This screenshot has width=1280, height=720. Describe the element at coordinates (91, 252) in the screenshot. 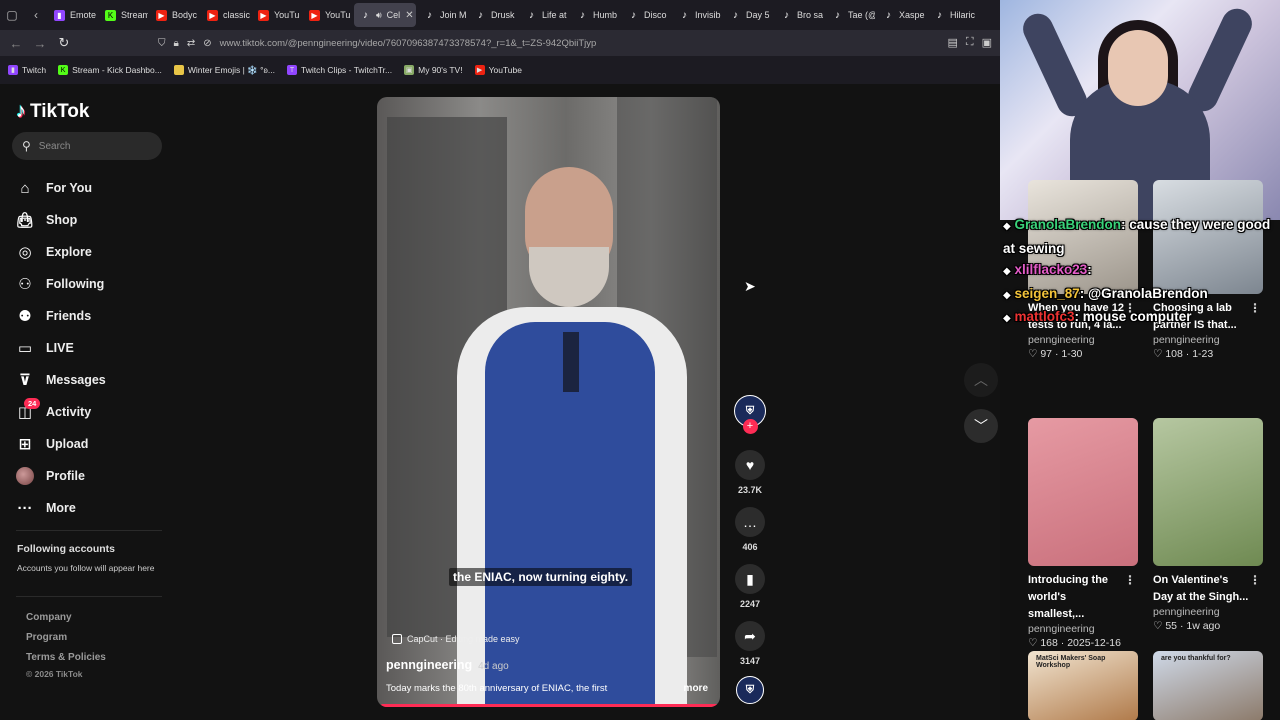

I see `sidebar-item-explore: ◎ Explore` at that location.